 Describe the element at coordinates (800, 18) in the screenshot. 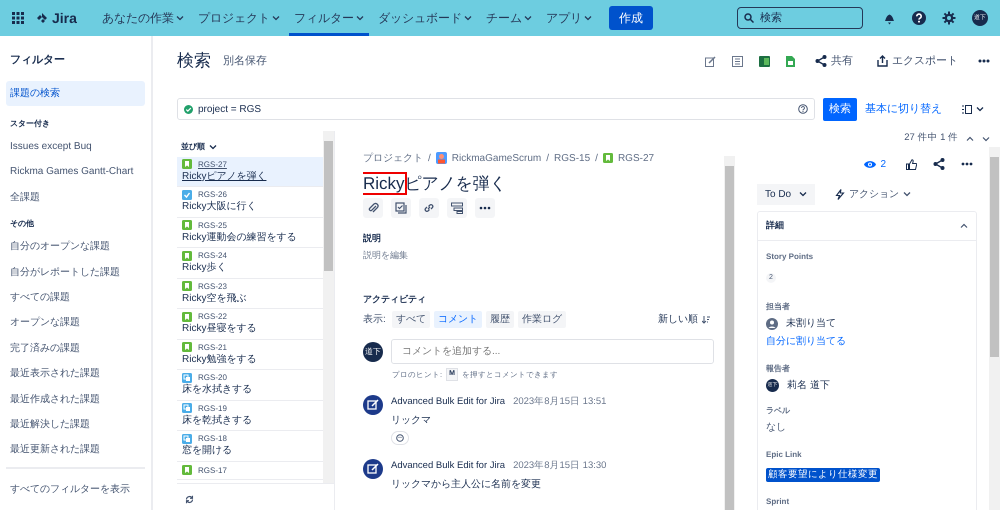

I see `search-field: 検索` at that location.